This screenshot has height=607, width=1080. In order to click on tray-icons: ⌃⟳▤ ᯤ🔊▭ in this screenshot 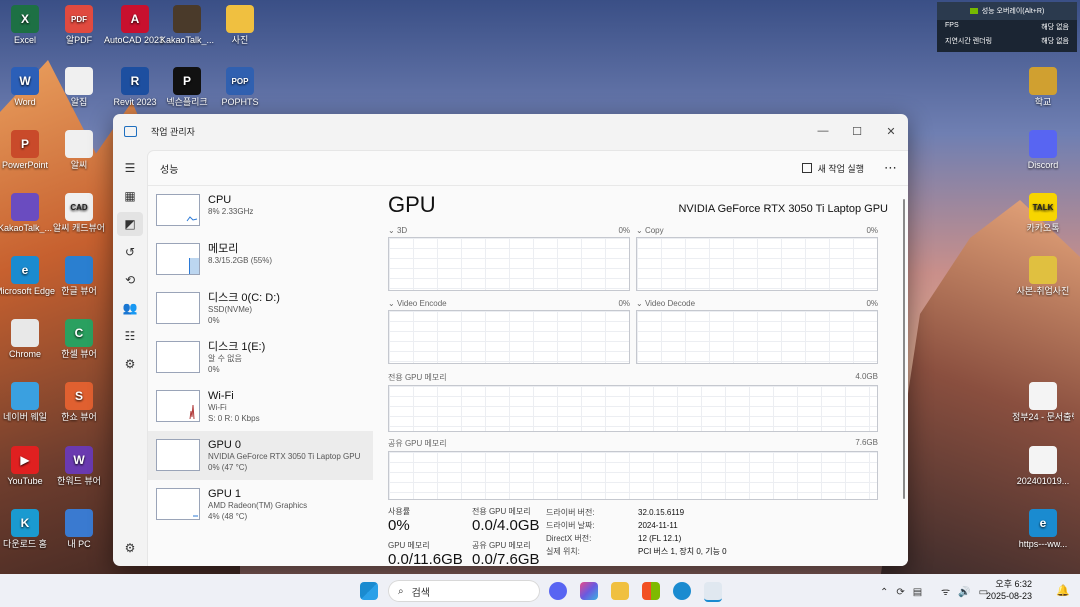, I will do `click(938, 591)`.